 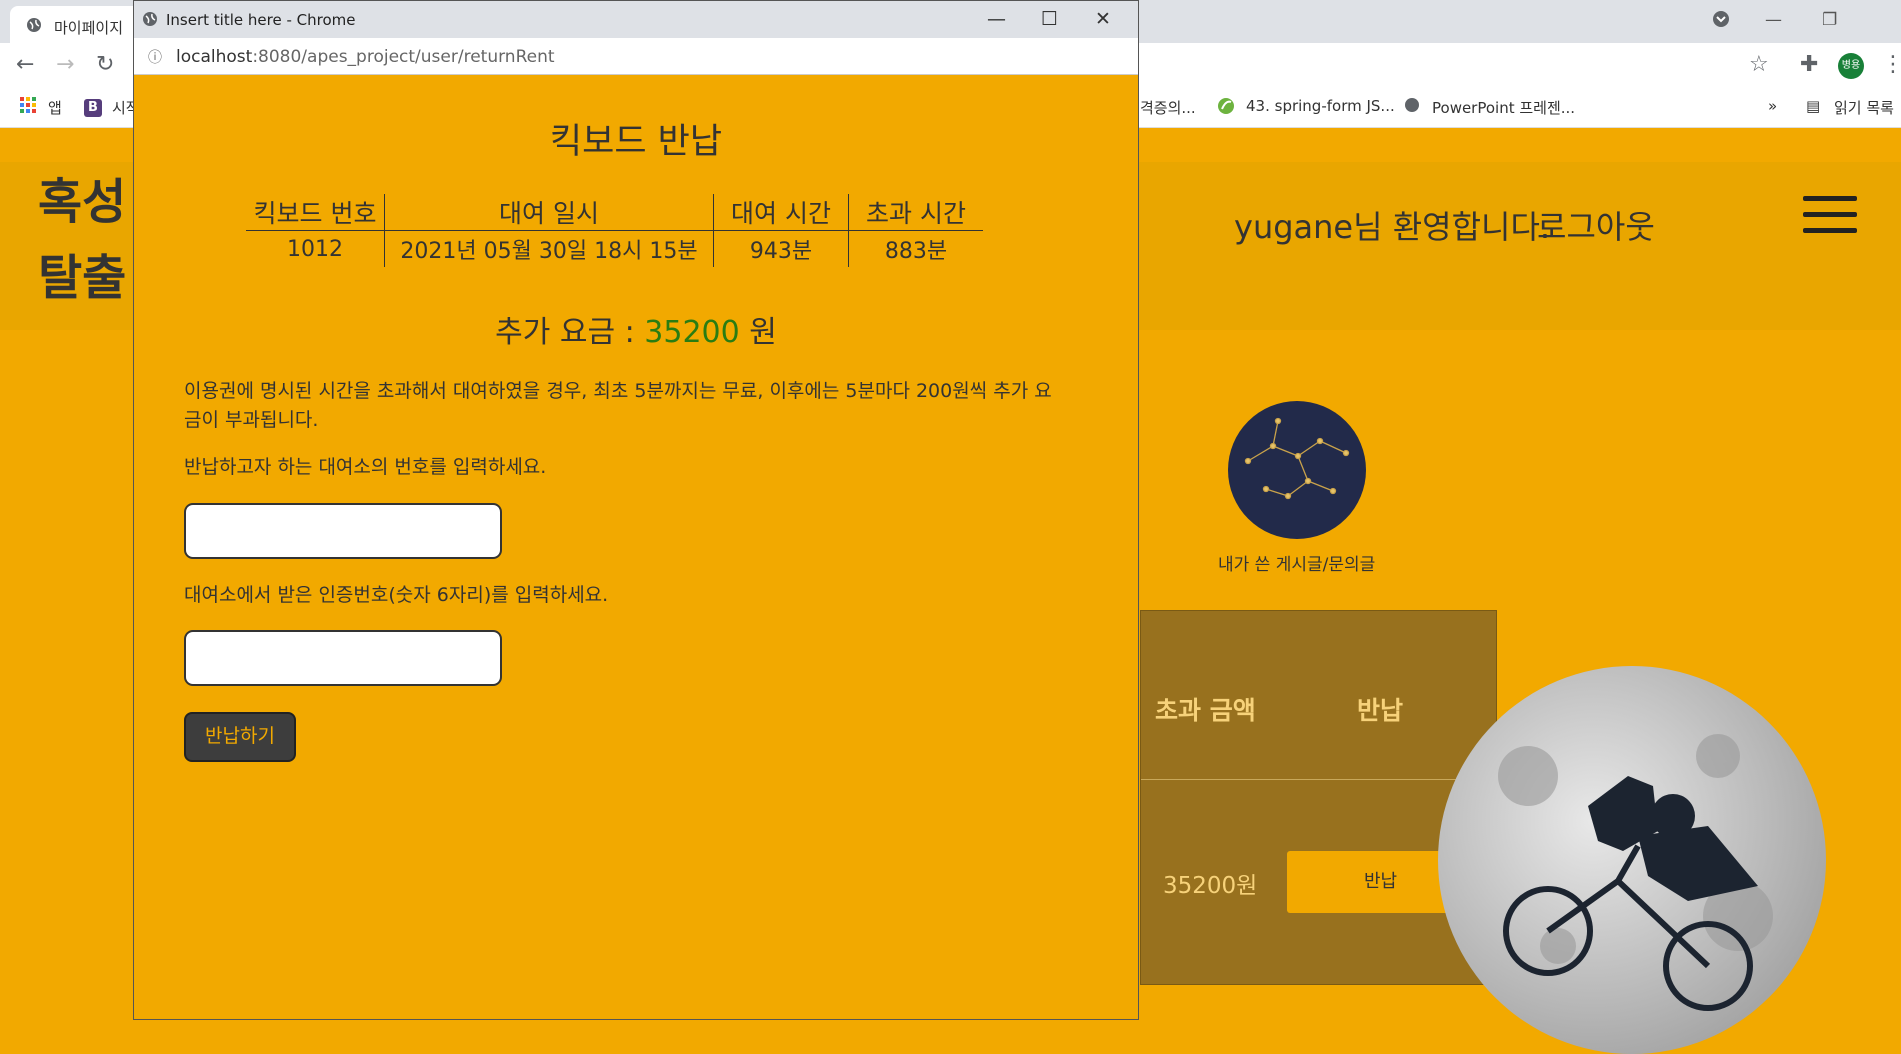 I want to click on moon-et-image, so click(x=1632, y=860).